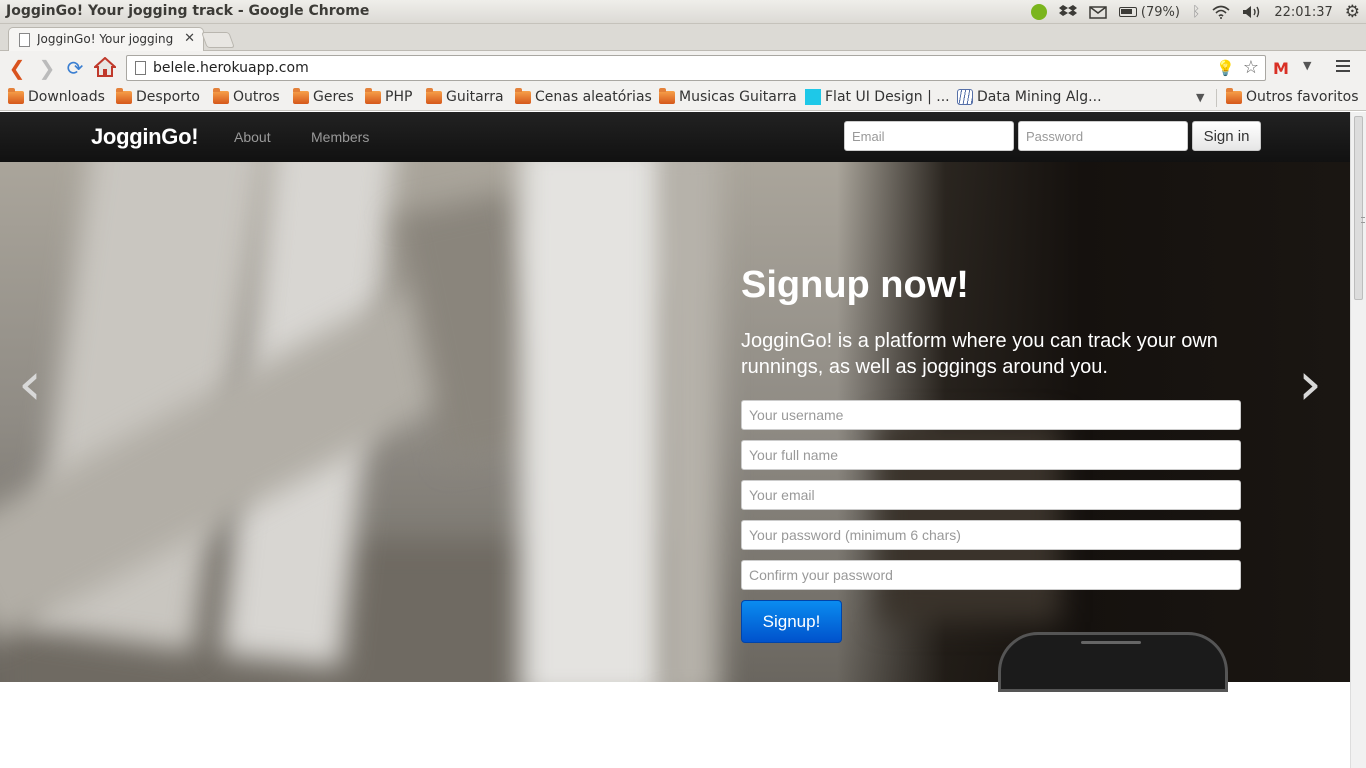 The height and width of the screenshot is (768, 1366). I want to click on tab-title: JogginGo! Your jogging tr, so click(107, 39).